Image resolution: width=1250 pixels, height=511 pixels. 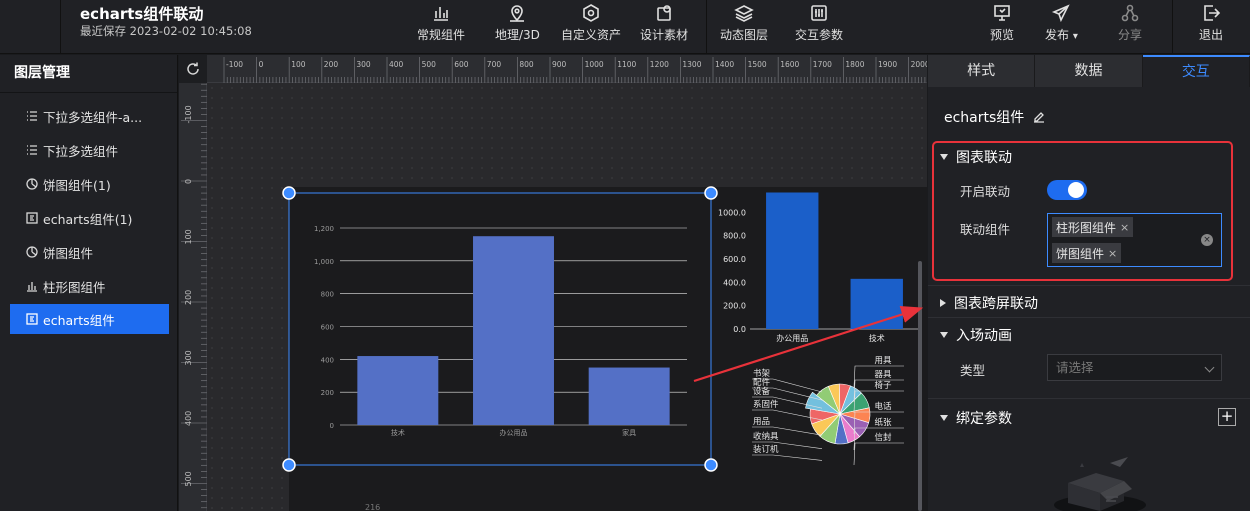 I want to click on ruler-label: 800, so click(x=526, y=64).